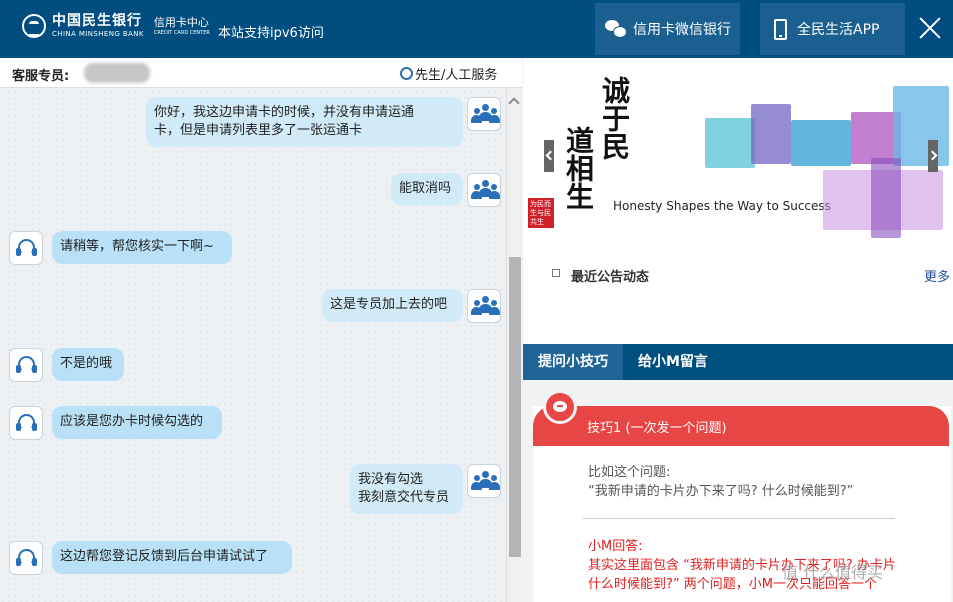  I want to click on center-cn: 信用卡中心, so click(181, 22).